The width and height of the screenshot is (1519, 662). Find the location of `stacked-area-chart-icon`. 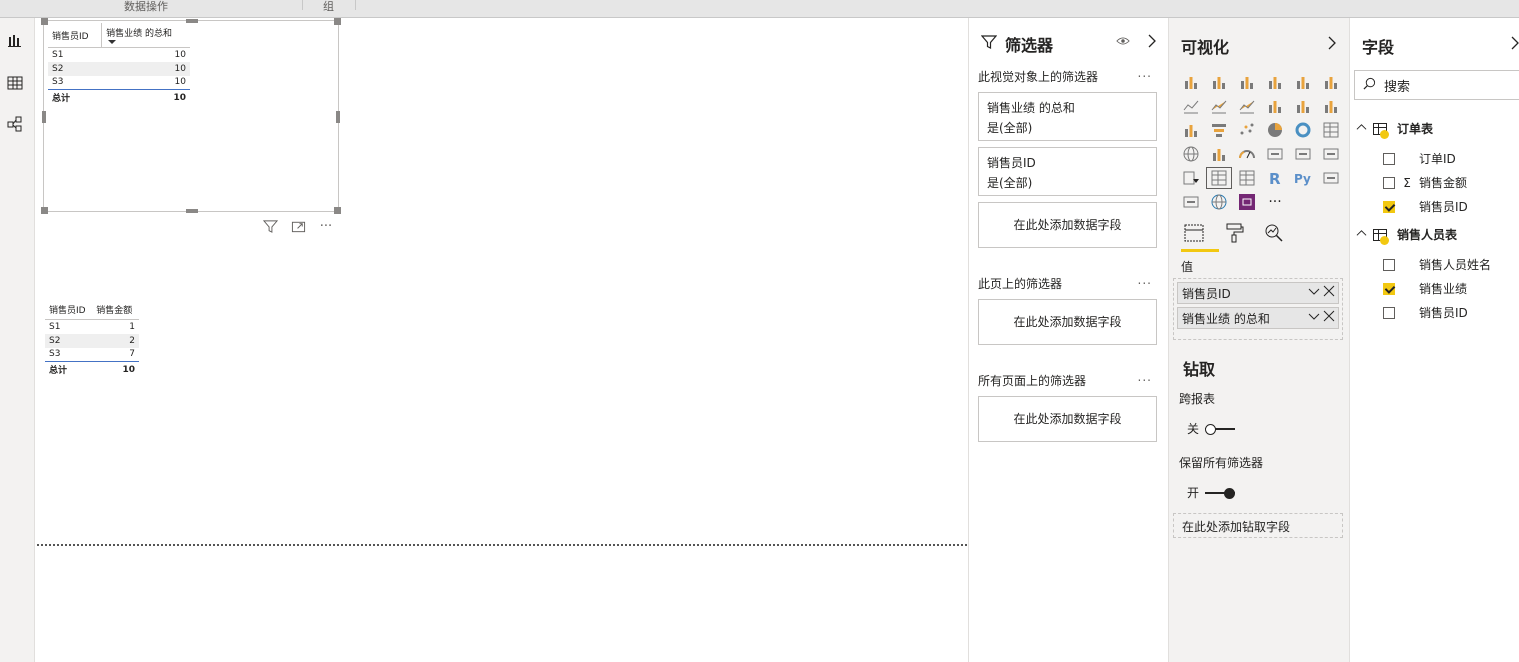

stacked-area-chart-icon is located at coordinates (1247, 106).